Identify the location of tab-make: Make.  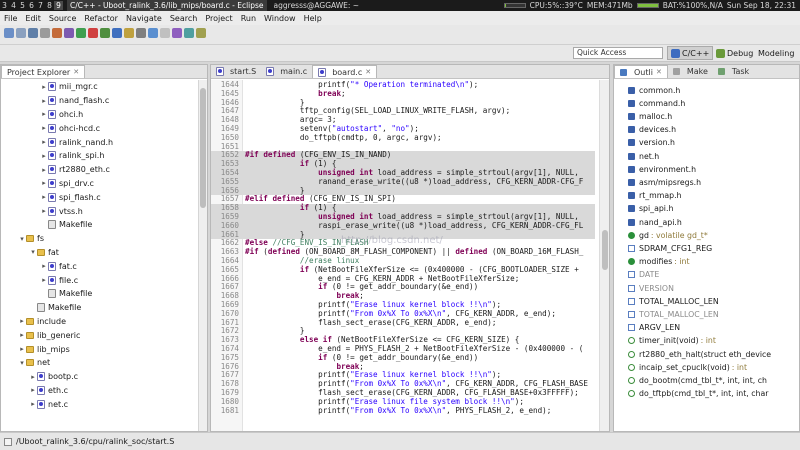
(690, 71).